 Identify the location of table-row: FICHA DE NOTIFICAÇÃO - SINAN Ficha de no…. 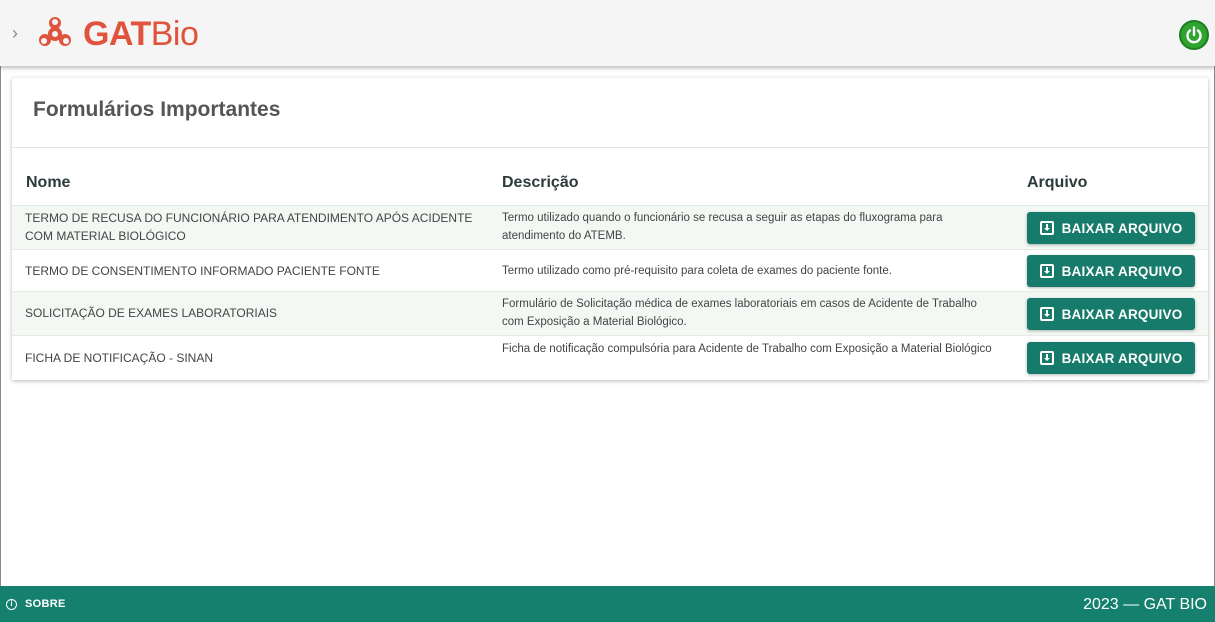
(610, 357).